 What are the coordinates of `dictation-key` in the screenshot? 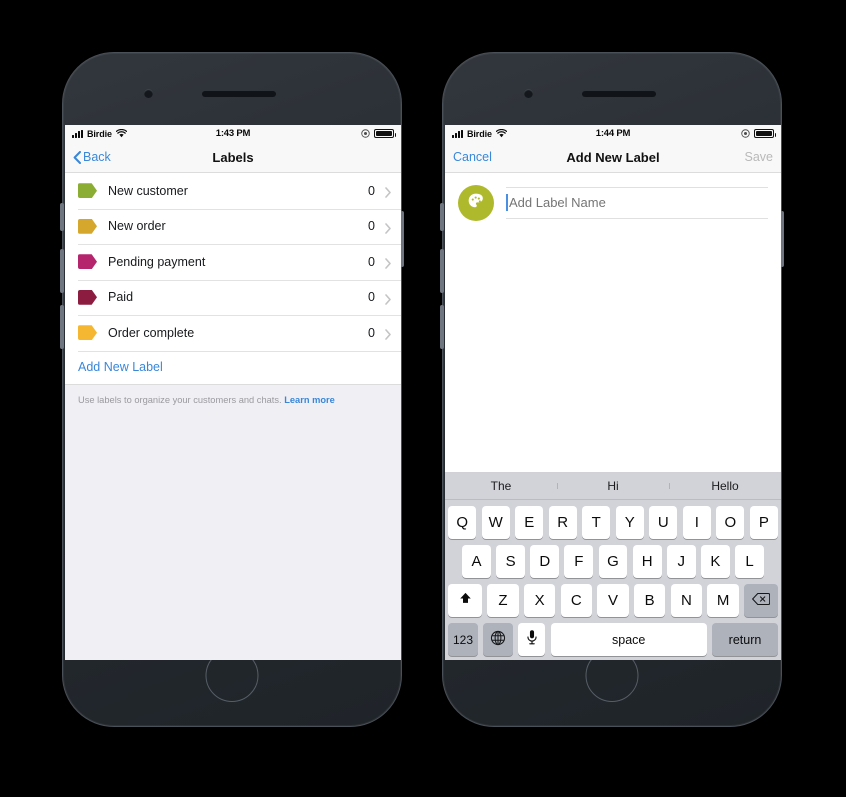 It's located at (532, 639).